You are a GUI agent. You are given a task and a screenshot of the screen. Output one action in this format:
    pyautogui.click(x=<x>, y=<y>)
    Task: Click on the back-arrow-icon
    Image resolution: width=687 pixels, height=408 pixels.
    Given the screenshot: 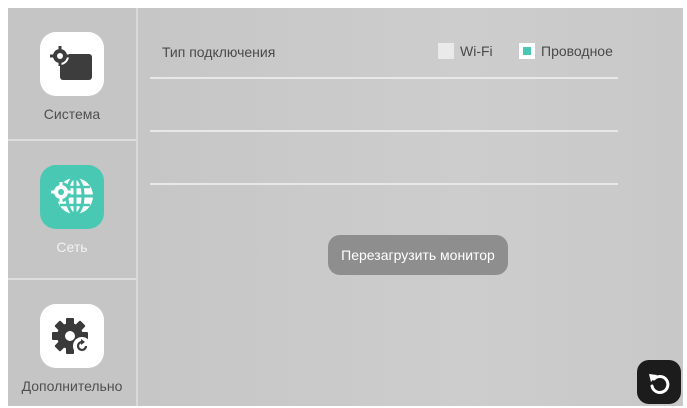 What is the action you would take?
    pyautogui.click(x=659, y=384)
    